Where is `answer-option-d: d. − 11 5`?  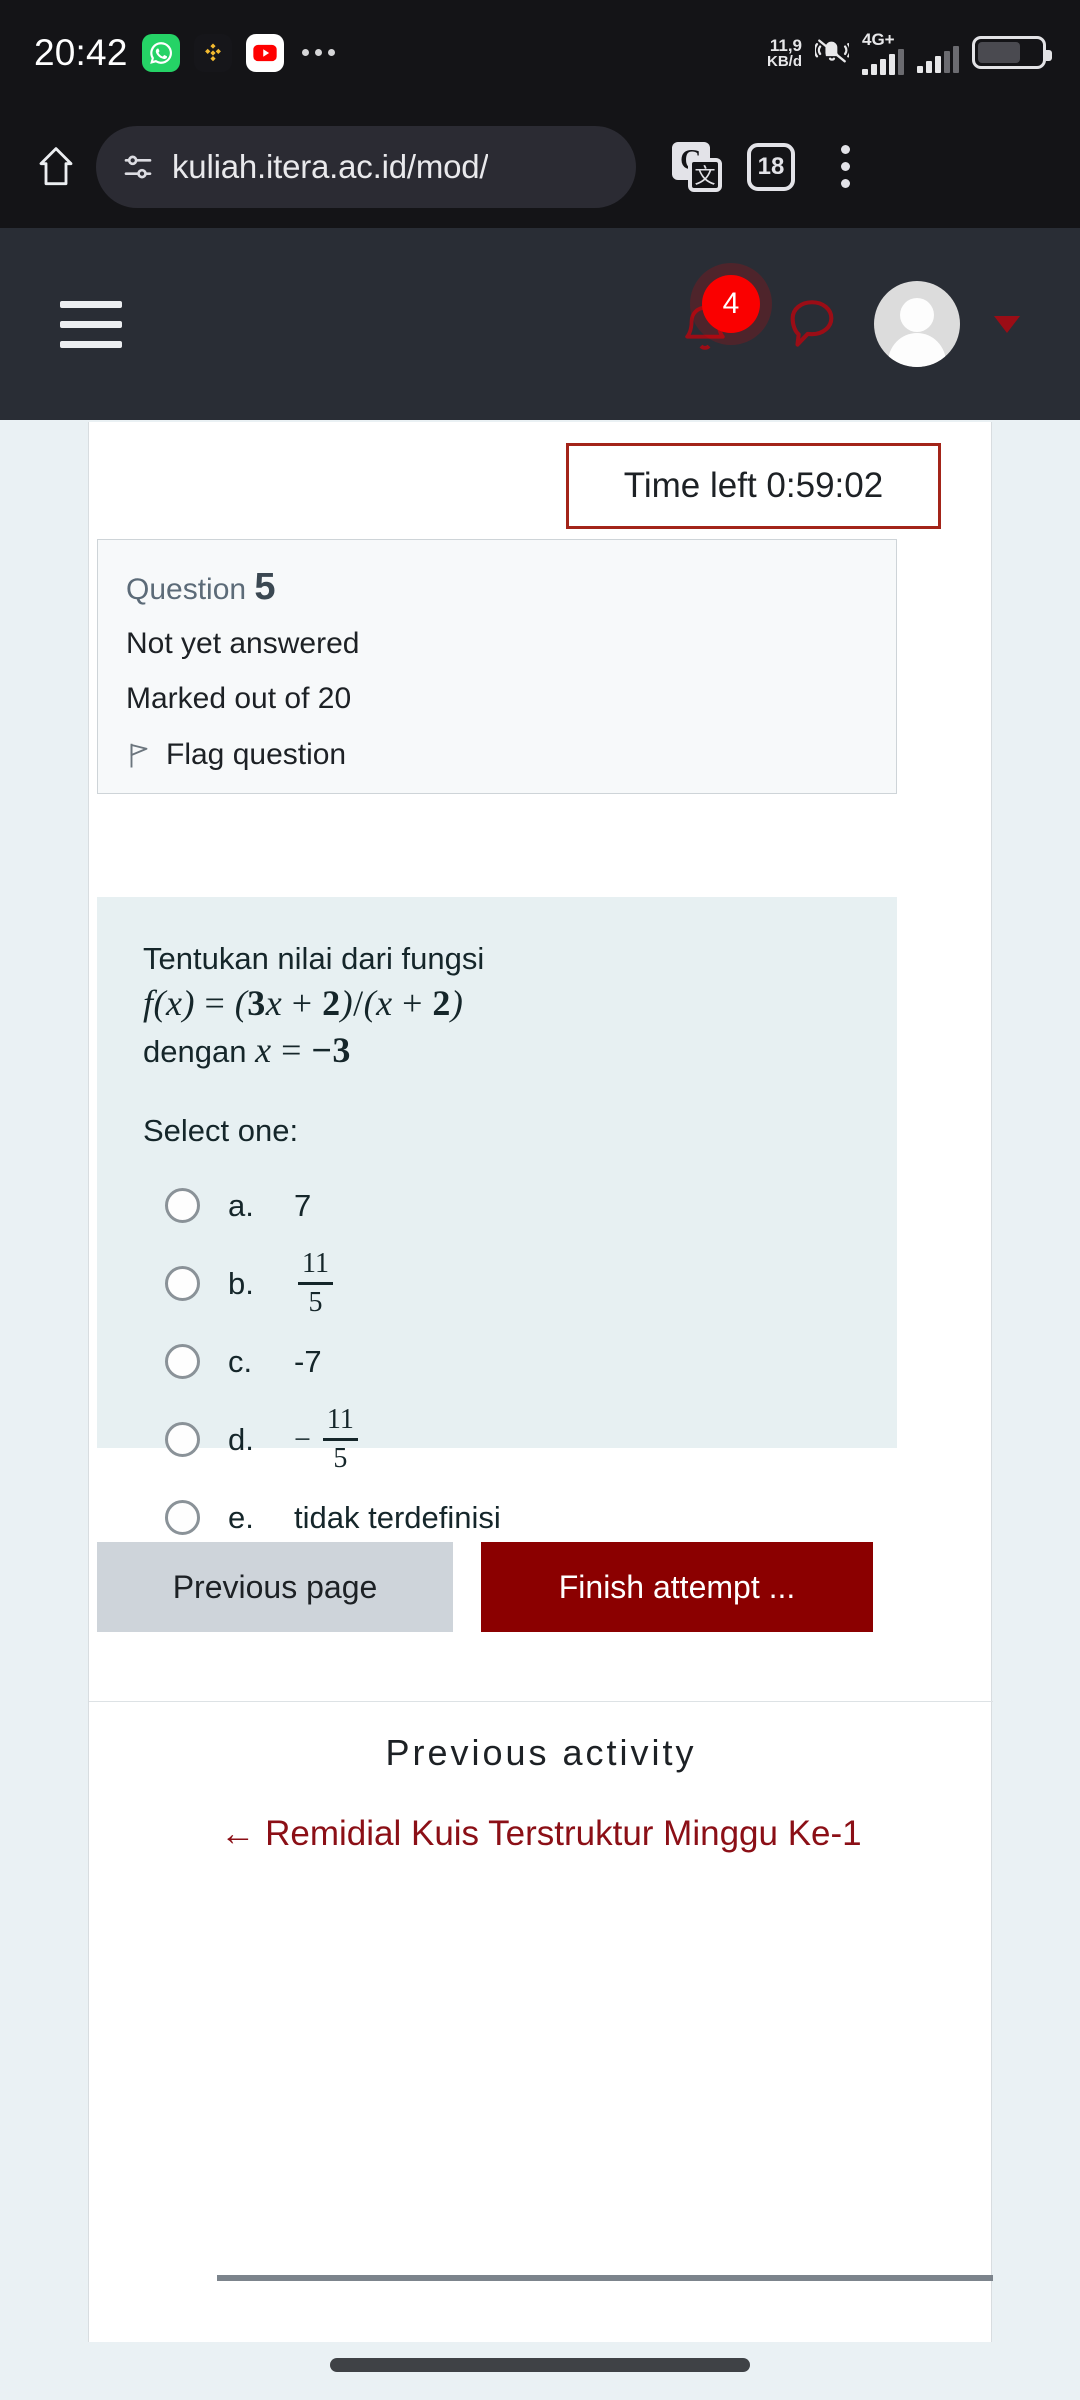 answer-option-d: d. − 11 5 is located at coordinates (497, 1440).